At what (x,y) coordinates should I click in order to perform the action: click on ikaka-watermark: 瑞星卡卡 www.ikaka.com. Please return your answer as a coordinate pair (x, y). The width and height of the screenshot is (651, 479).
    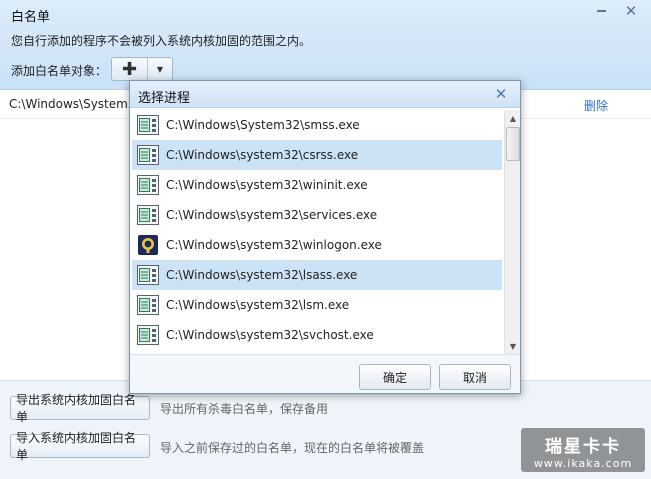
    Looking at the image, I should click on (583, 450).